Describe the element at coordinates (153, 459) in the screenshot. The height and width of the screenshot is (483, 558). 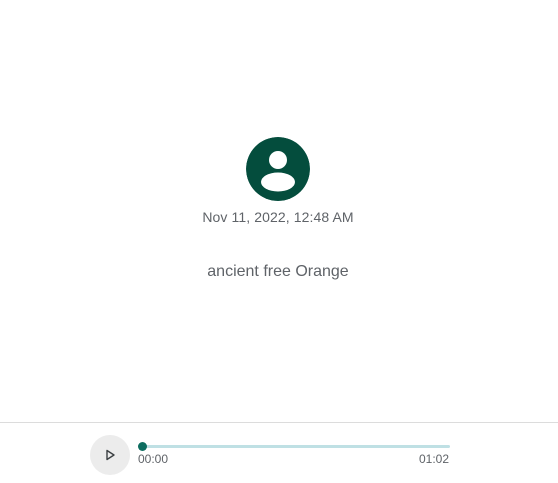
I see `current-time: 00:00` at that location.